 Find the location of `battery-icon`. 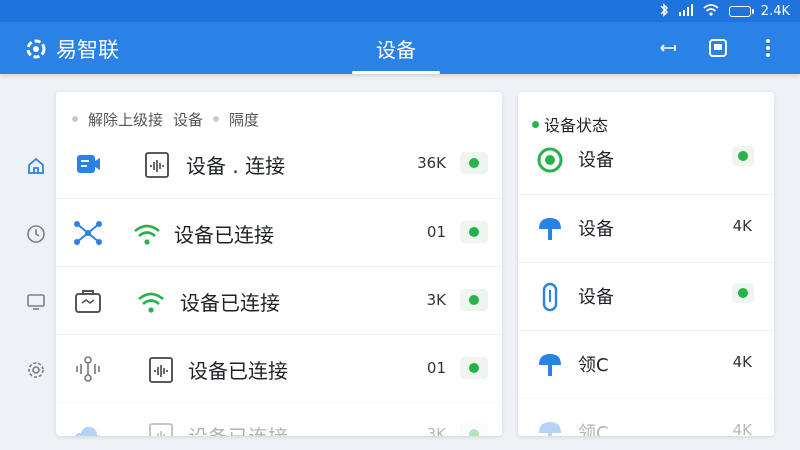

battery-icon is located at coordinates (741, 11).